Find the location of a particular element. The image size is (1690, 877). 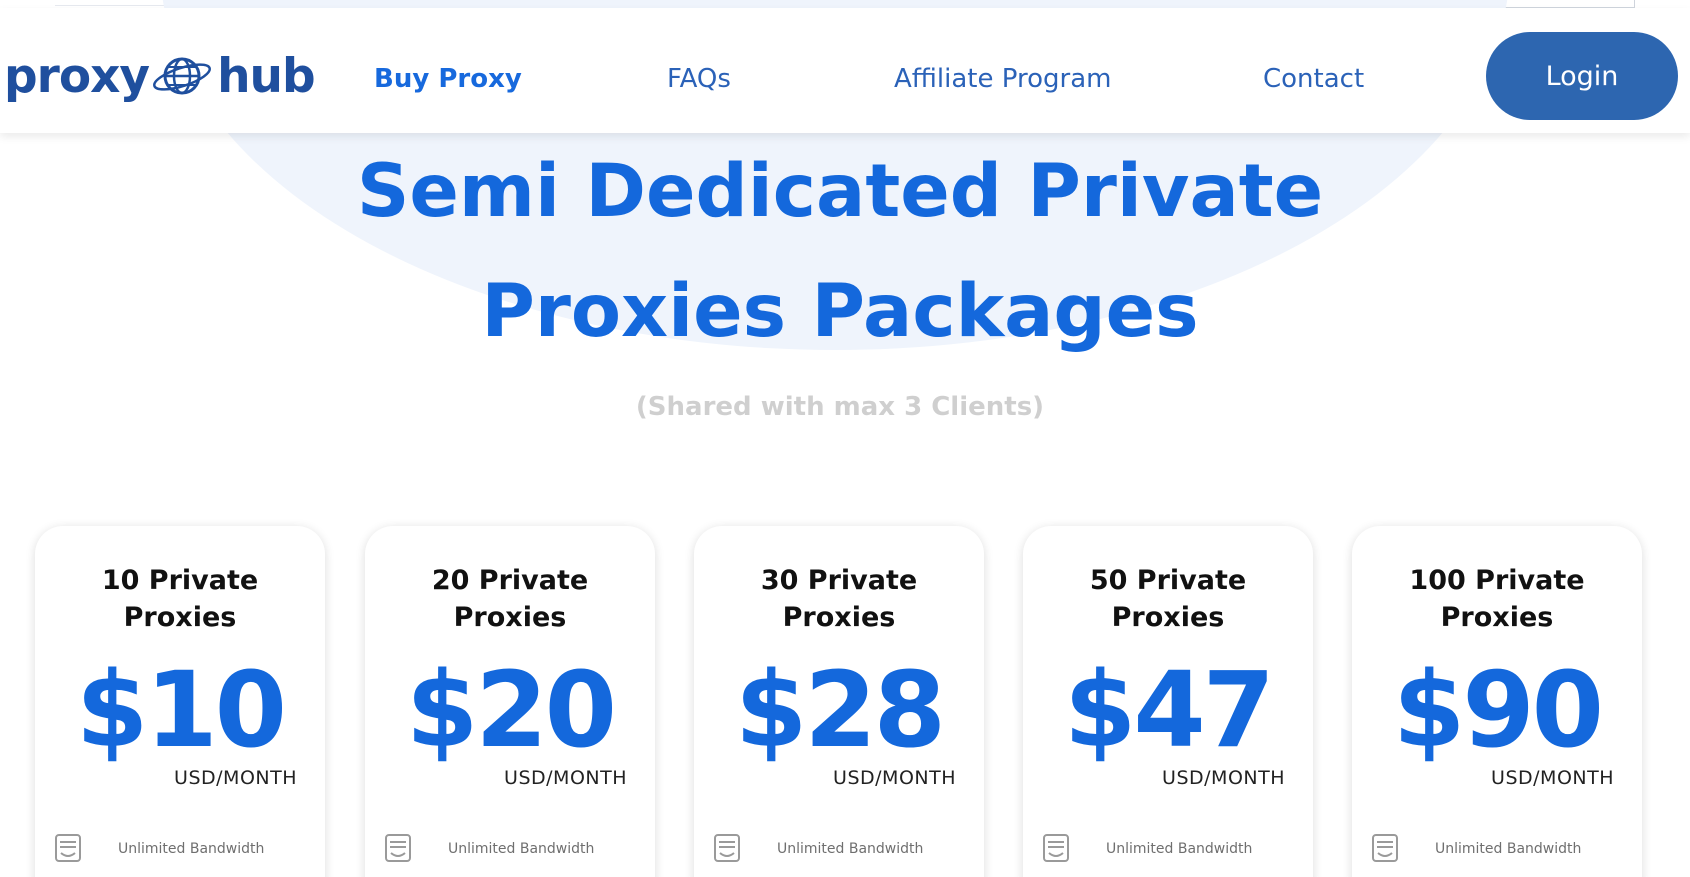

page-title-line-2: Proxies Packages is located at coordinates (840, 311).